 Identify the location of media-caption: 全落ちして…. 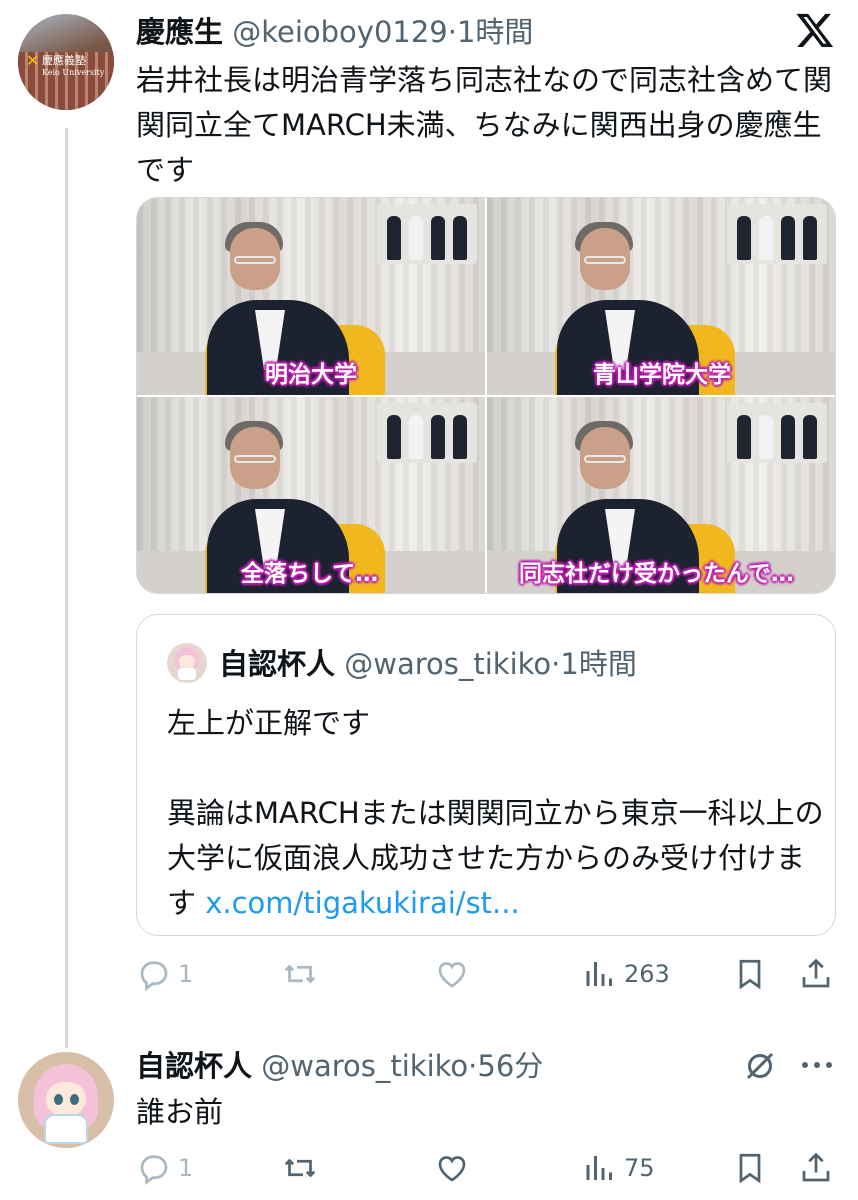
(310, 574).